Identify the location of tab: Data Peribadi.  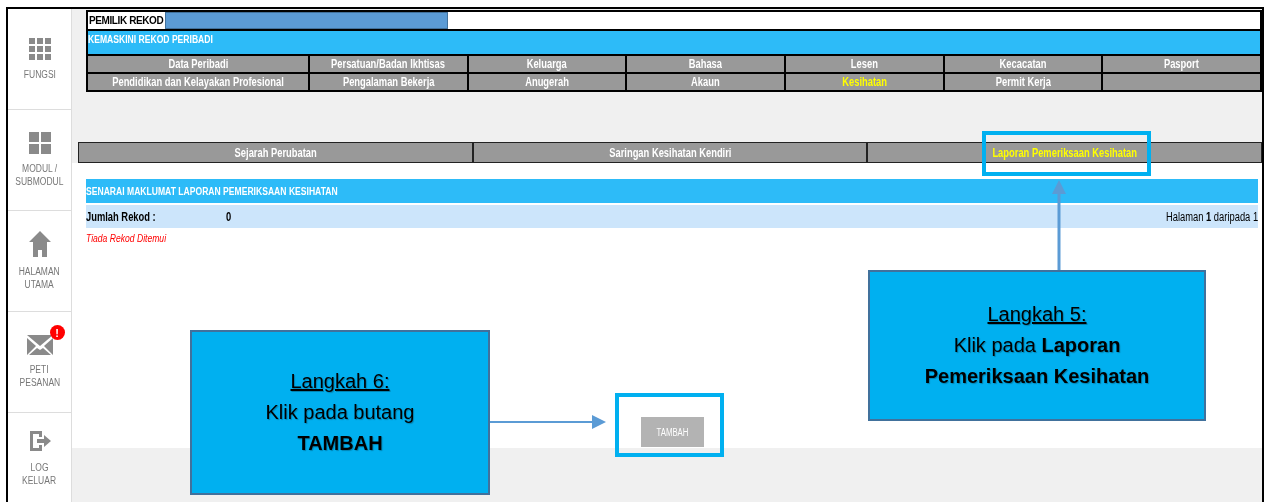
(198, 64).